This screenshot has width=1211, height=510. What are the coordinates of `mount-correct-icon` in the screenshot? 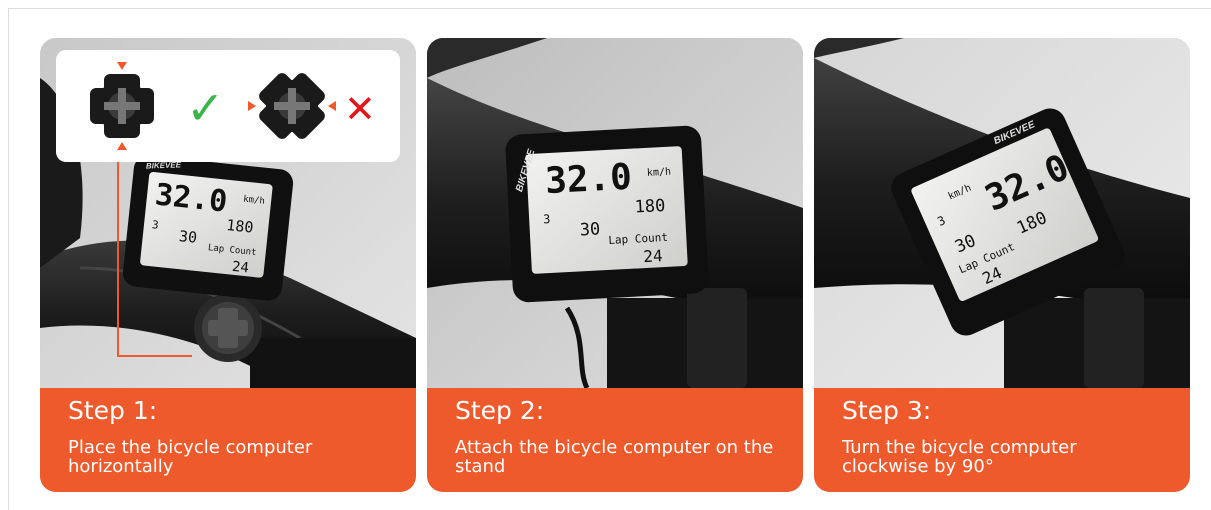 It's located at (122, 106).